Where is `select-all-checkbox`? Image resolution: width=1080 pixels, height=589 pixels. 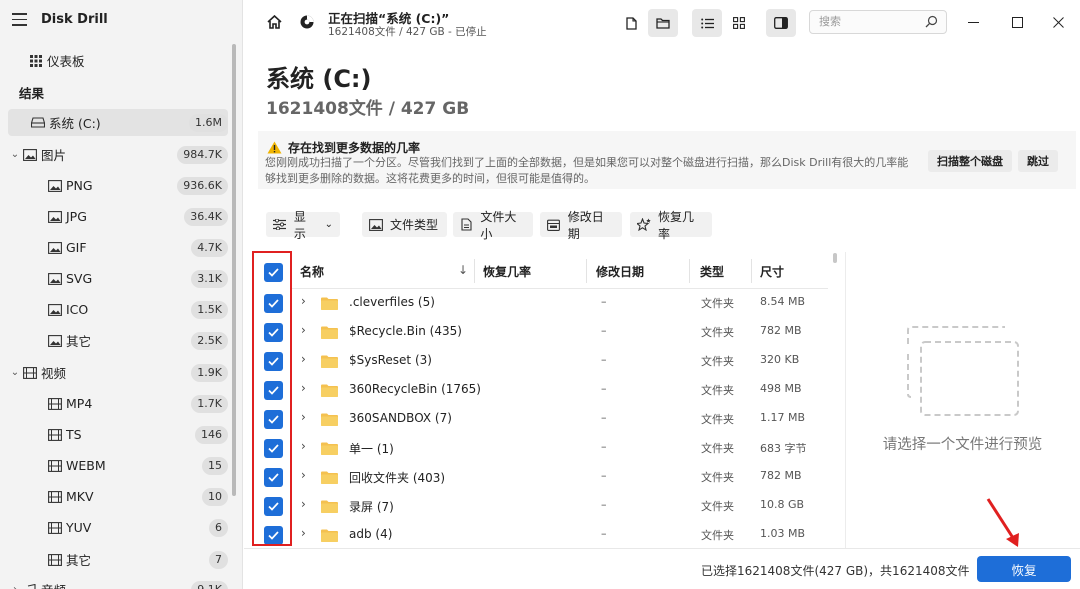
select-all-checkbox is located at coordinates (273, 272).